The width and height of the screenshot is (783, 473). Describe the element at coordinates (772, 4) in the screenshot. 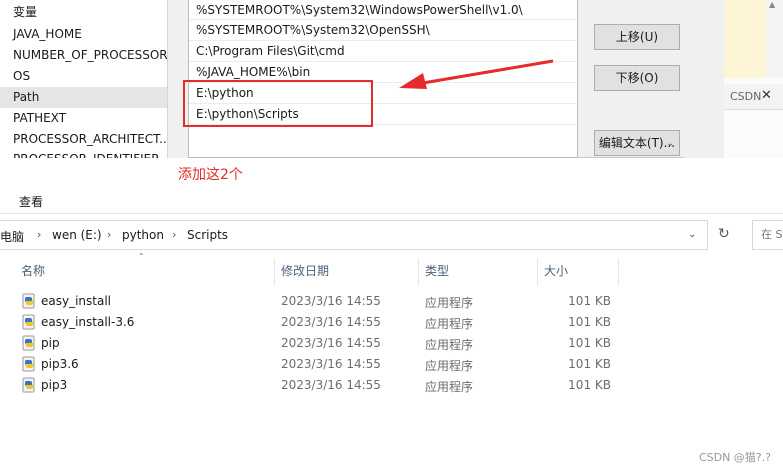

I see `scroll-up-icon: ▲` at that location.